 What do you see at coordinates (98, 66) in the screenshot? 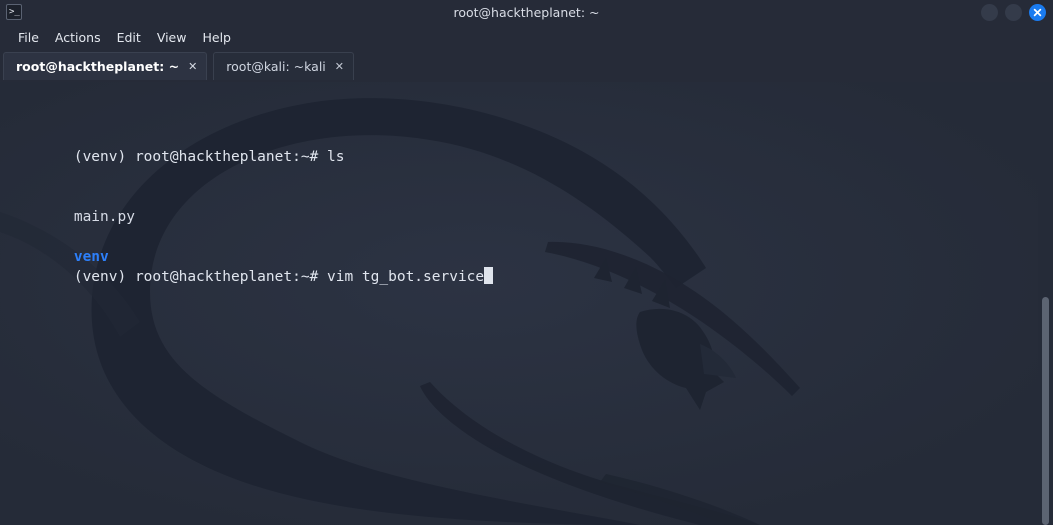
I see `tab-label: root@hacktheplanet: ~` at bounding box center [98, 66].